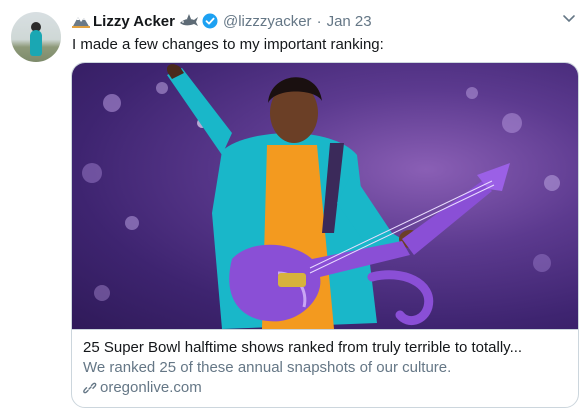 This screenshot has width=588, height=415. What do you see at coordinates (188, 20) in the screenshot?
I see `shark-icon` at bounding box center [188, 20].